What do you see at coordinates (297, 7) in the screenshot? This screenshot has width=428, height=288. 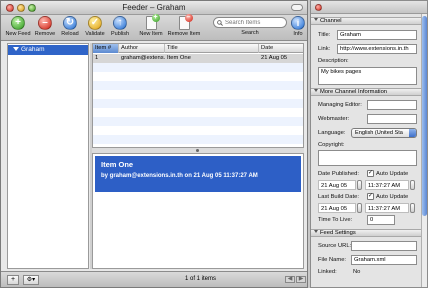 I see `toolbar-toggle-button` at bounding box center [297, 7].